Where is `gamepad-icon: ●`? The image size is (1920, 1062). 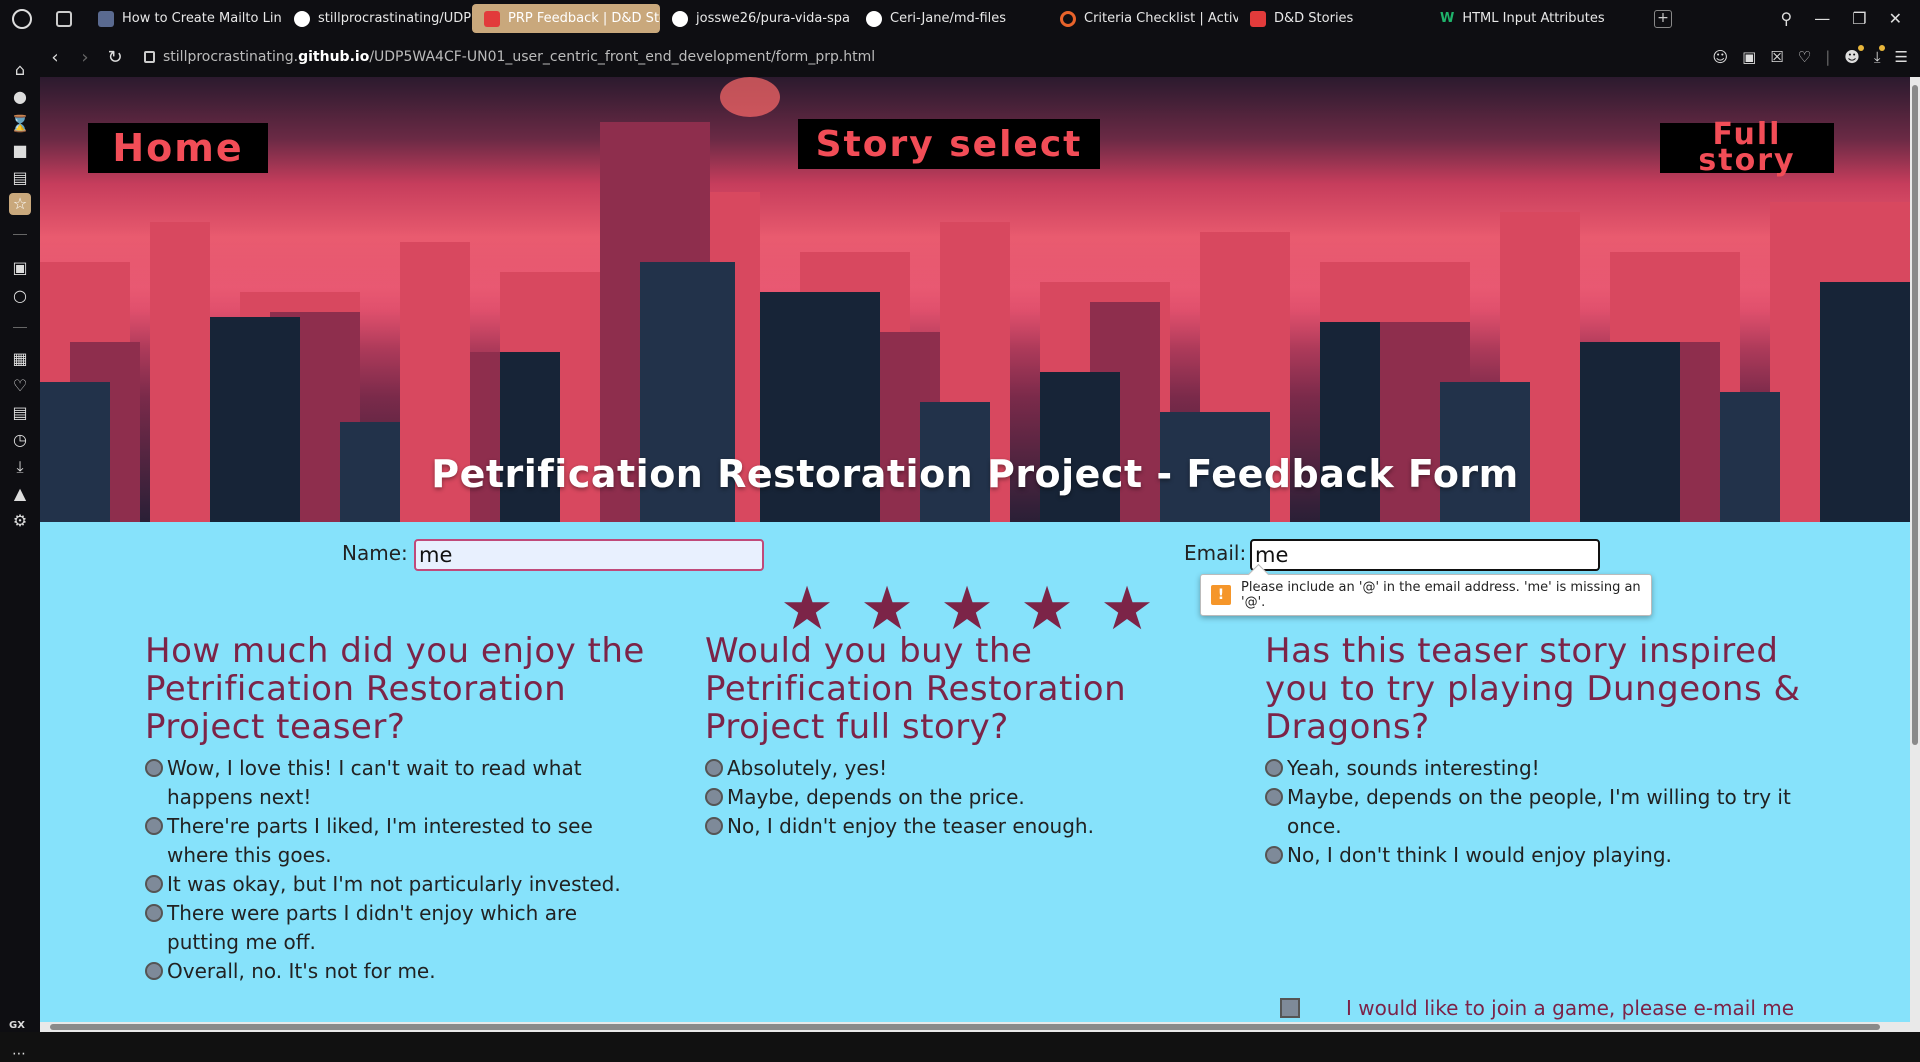
gamepad-icon: ● is located at coordinates (20, 97).